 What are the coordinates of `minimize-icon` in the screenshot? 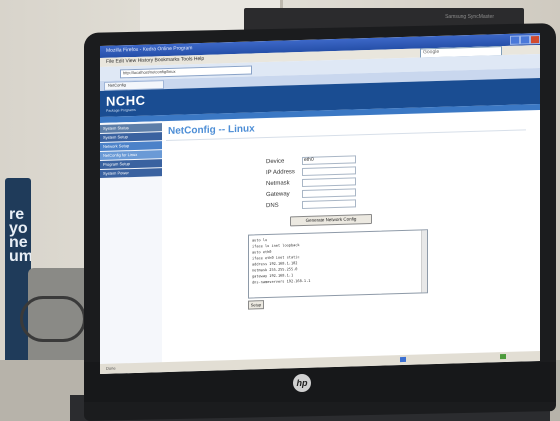 It's located at (515, 40).